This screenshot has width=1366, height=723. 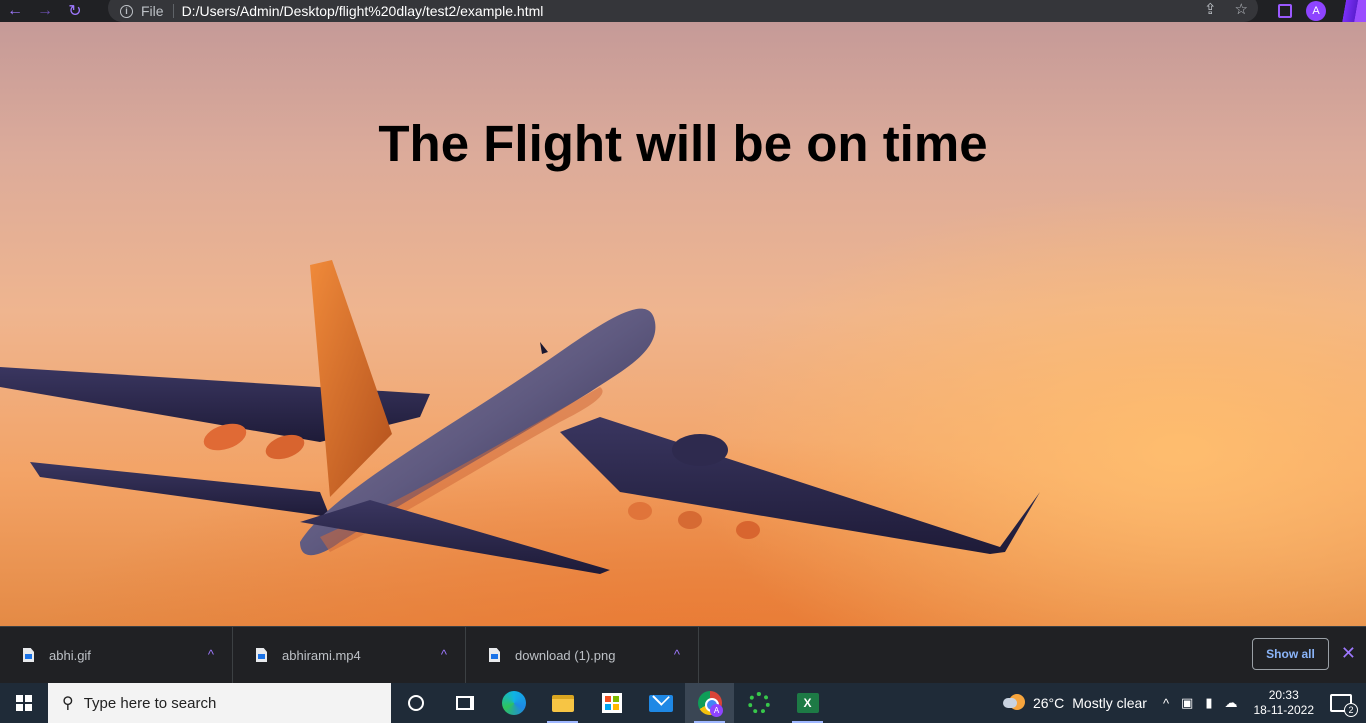 I want to click on task-view-button, so click(x=464, y=703).